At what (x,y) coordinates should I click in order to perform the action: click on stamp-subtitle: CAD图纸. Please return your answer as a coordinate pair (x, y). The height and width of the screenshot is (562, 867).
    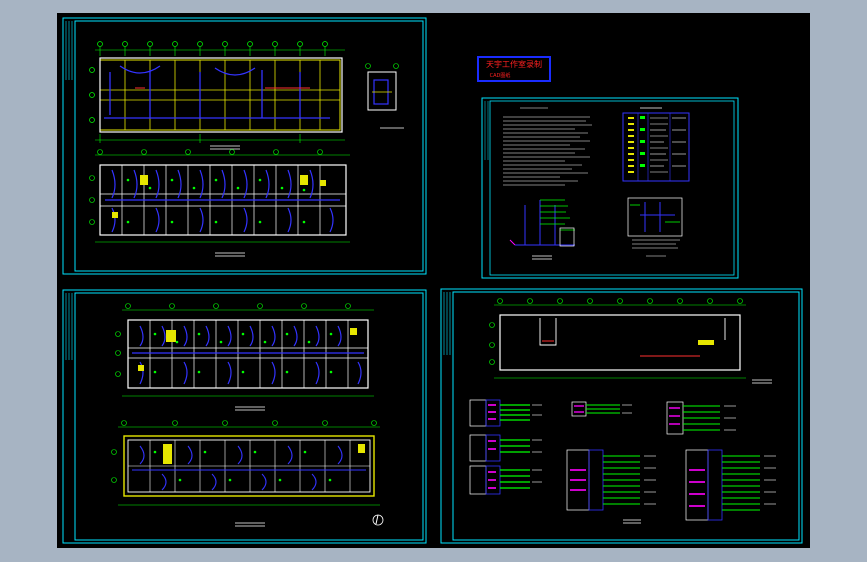
    Looking at the image, I should click on (500, 75).